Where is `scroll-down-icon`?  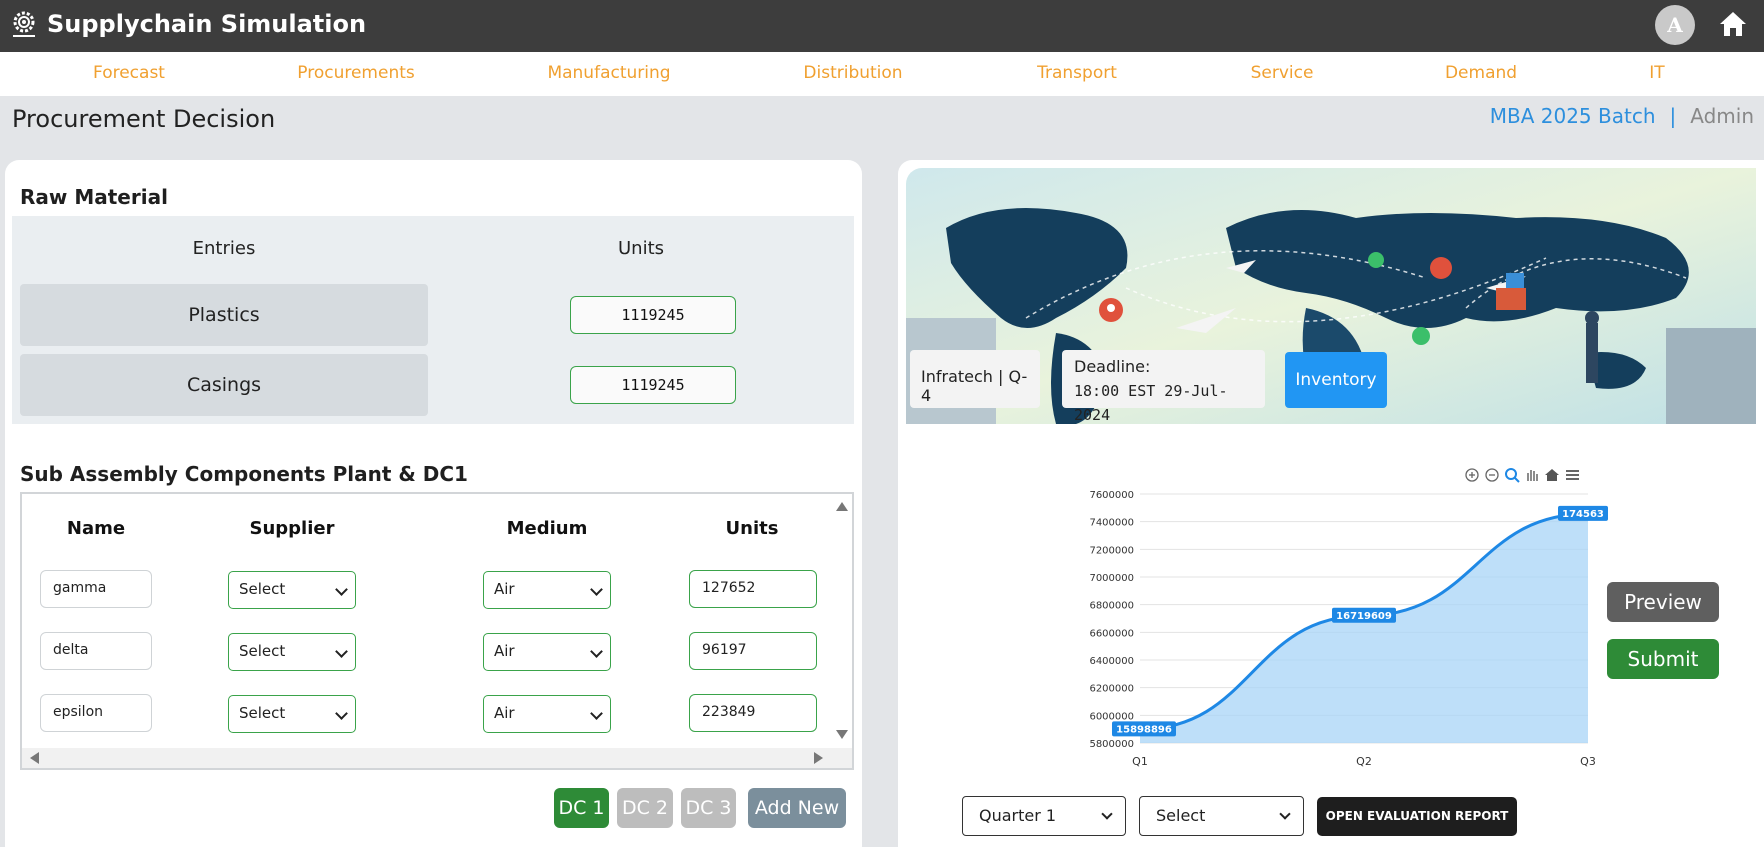
scroll-down-icon is located at coordinates (842, 734).